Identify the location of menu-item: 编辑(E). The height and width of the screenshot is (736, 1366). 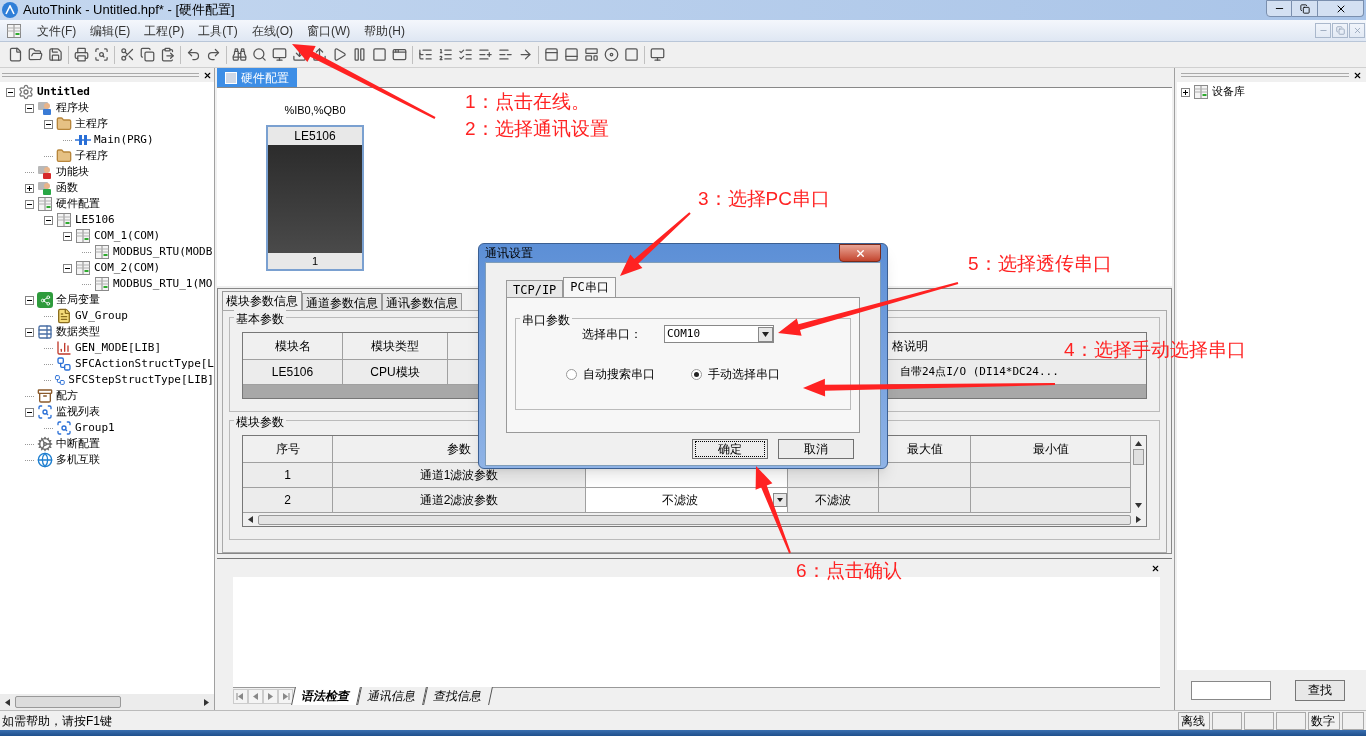
(110, 30).